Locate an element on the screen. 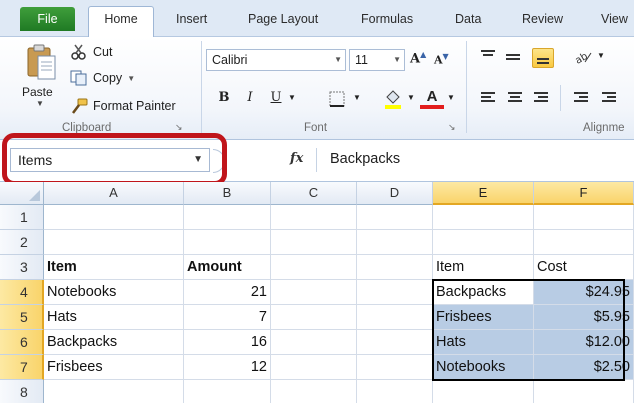 The image size is (634, 403). row-header: 3 is located at coordinates (22, 267).